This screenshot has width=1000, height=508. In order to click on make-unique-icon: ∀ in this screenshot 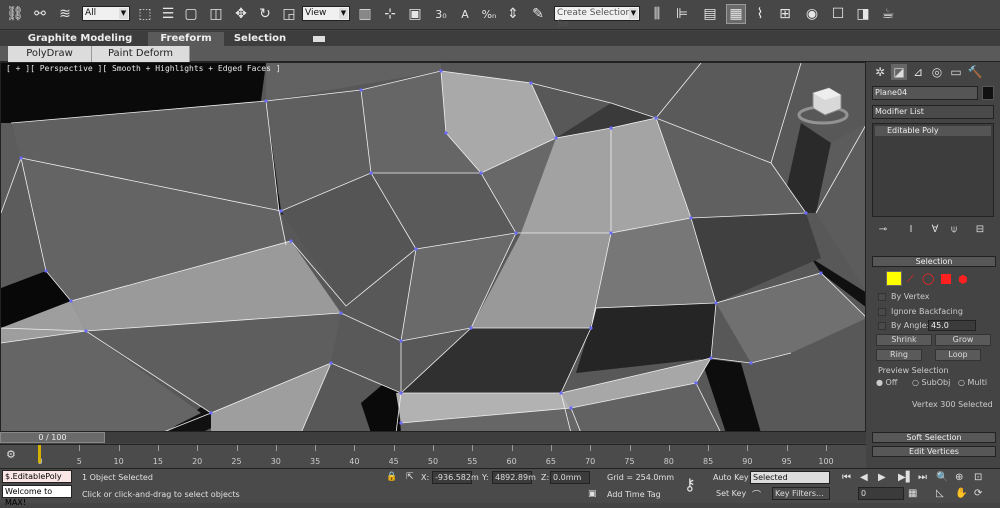, I will do `click(935, 230)`.